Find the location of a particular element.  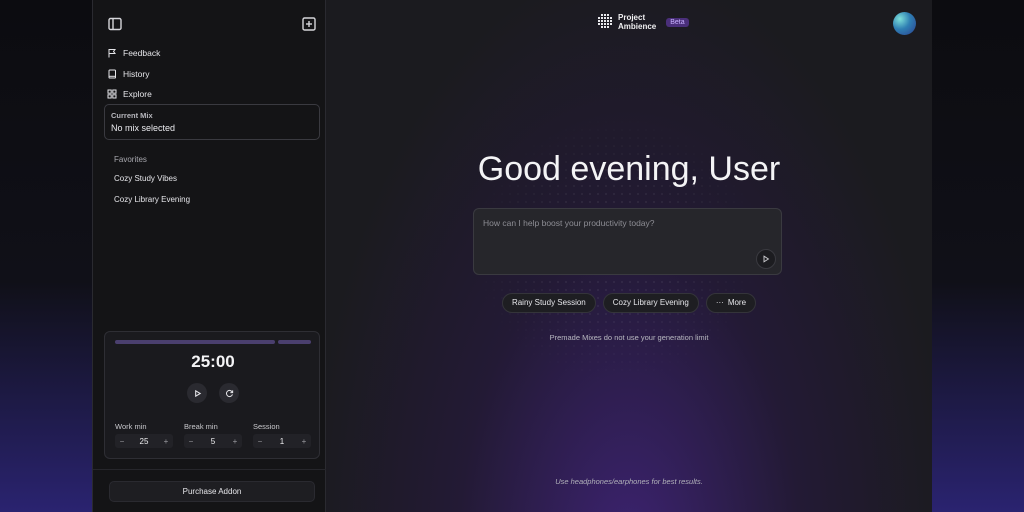

refresh-icon is located at coordinates (229, 393).